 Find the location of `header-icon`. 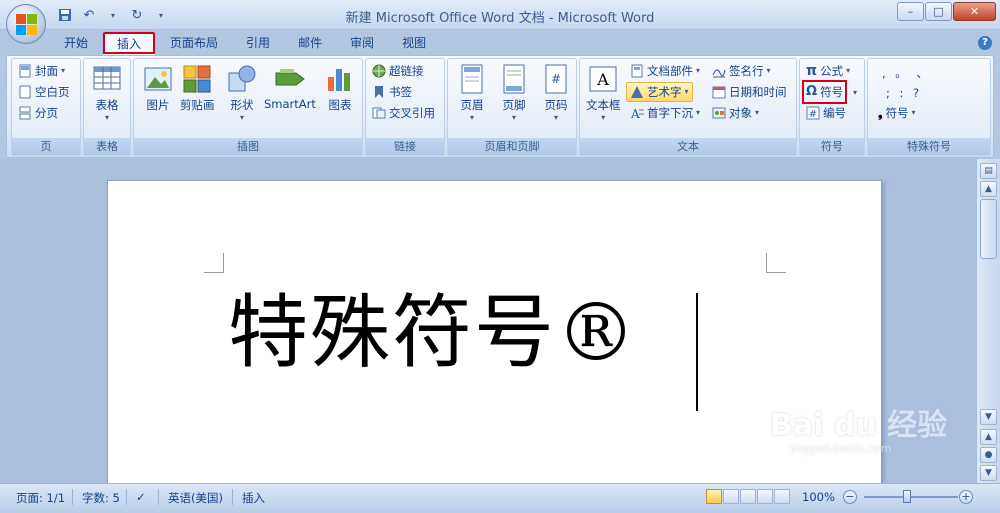

header-icon is located at coordinates (472, 79).